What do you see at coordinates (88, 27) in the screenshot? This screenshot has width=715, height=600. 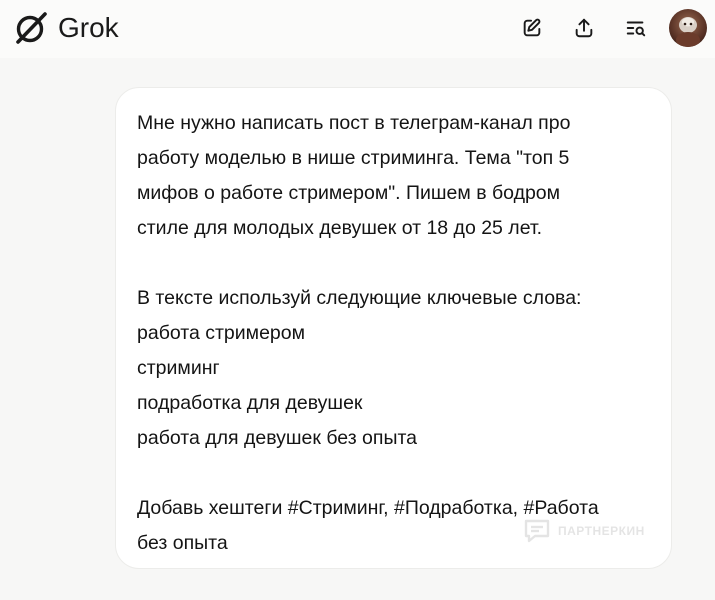 I see `brand-name: Grok` at bounding box center [88, 27].